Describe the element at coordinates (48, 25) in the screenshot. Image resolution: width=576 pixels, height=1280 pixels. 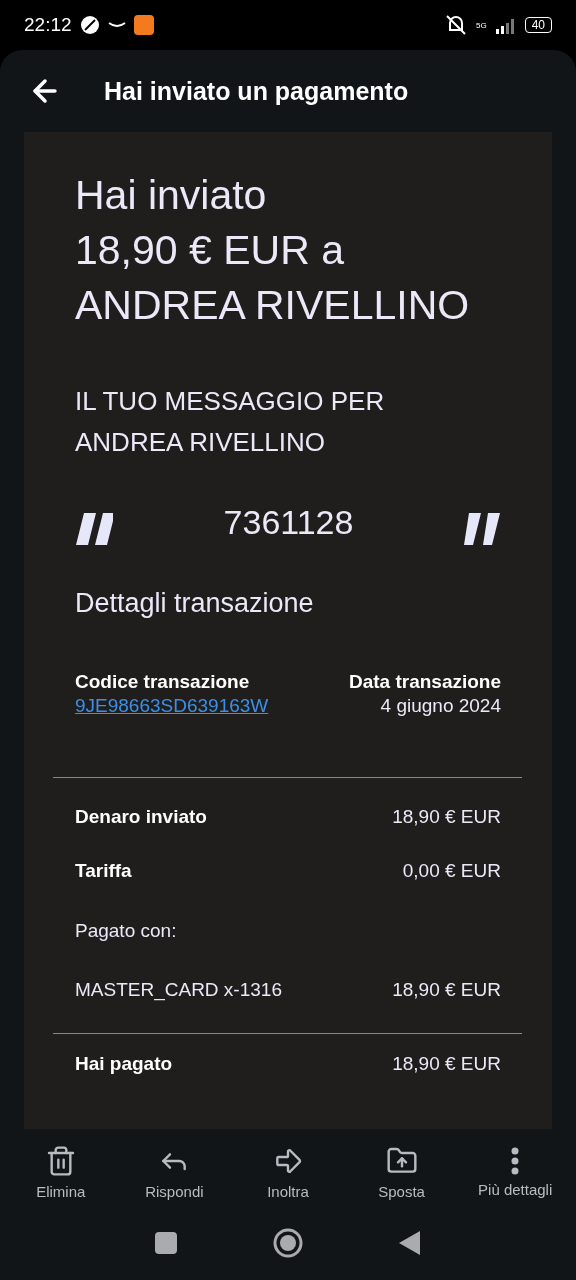
I see `status-time: 22:12` at that location.